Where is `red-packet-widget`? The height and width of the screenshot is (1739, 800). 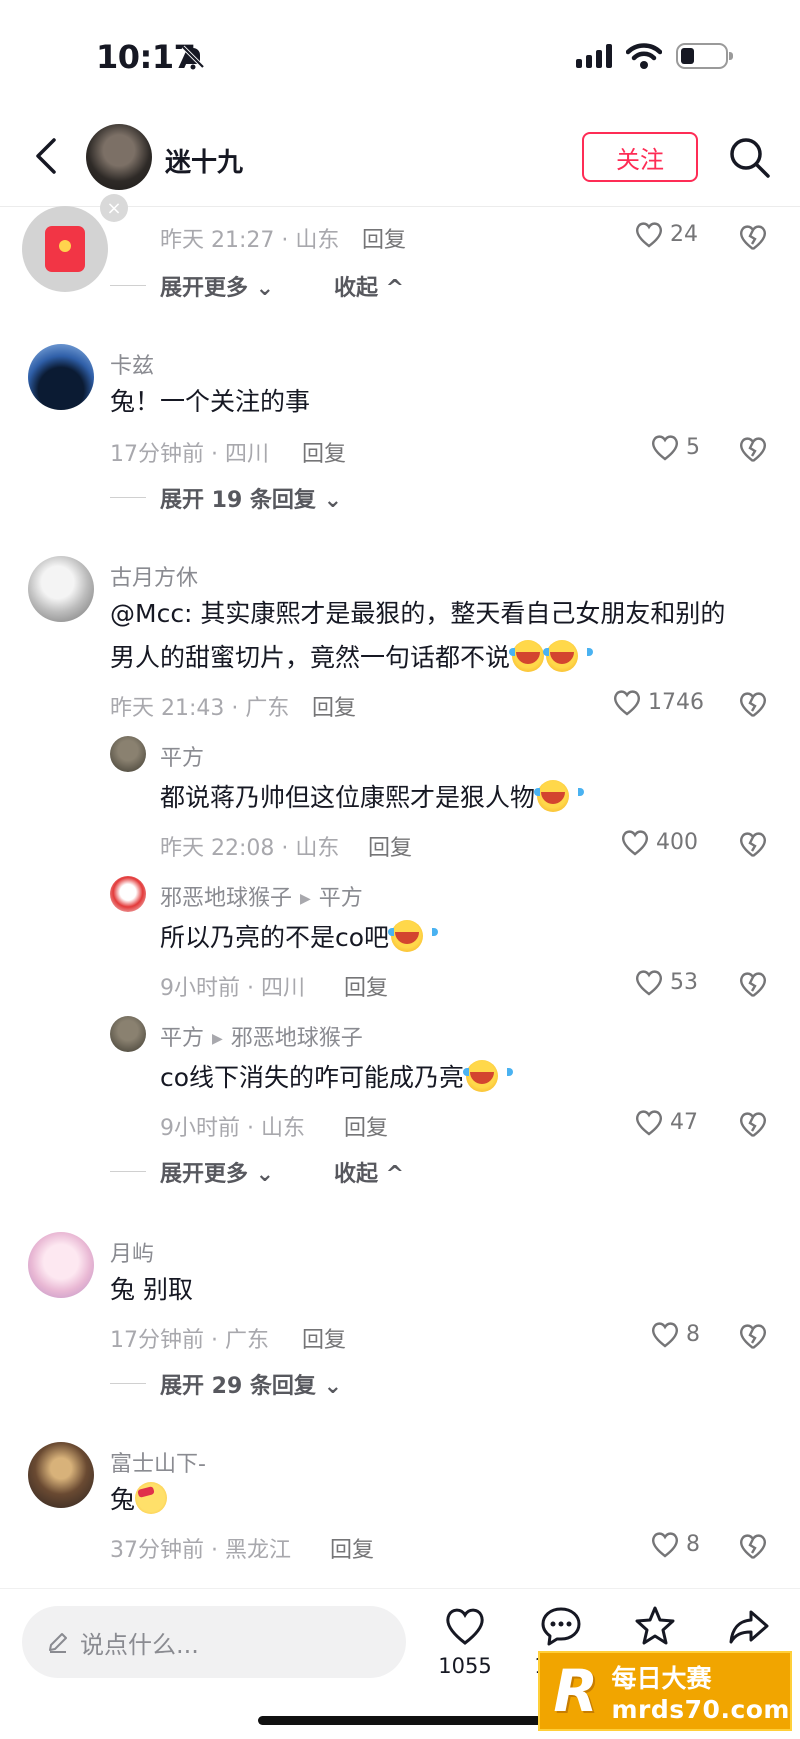
red-packet-widget is located at coordinates (65, 249).